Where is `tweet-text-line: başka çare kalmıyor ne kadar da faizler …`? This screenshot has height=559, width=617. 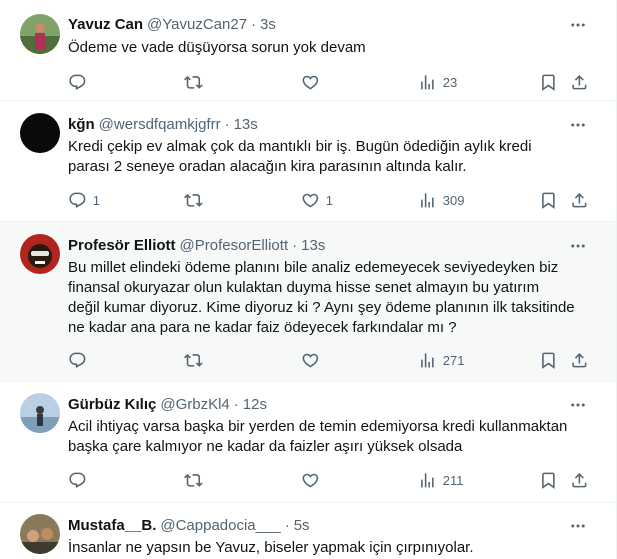 tweet-text-line: başka çare kalmıyor ne kadar da faizler … is located at coordinates (265, 446).